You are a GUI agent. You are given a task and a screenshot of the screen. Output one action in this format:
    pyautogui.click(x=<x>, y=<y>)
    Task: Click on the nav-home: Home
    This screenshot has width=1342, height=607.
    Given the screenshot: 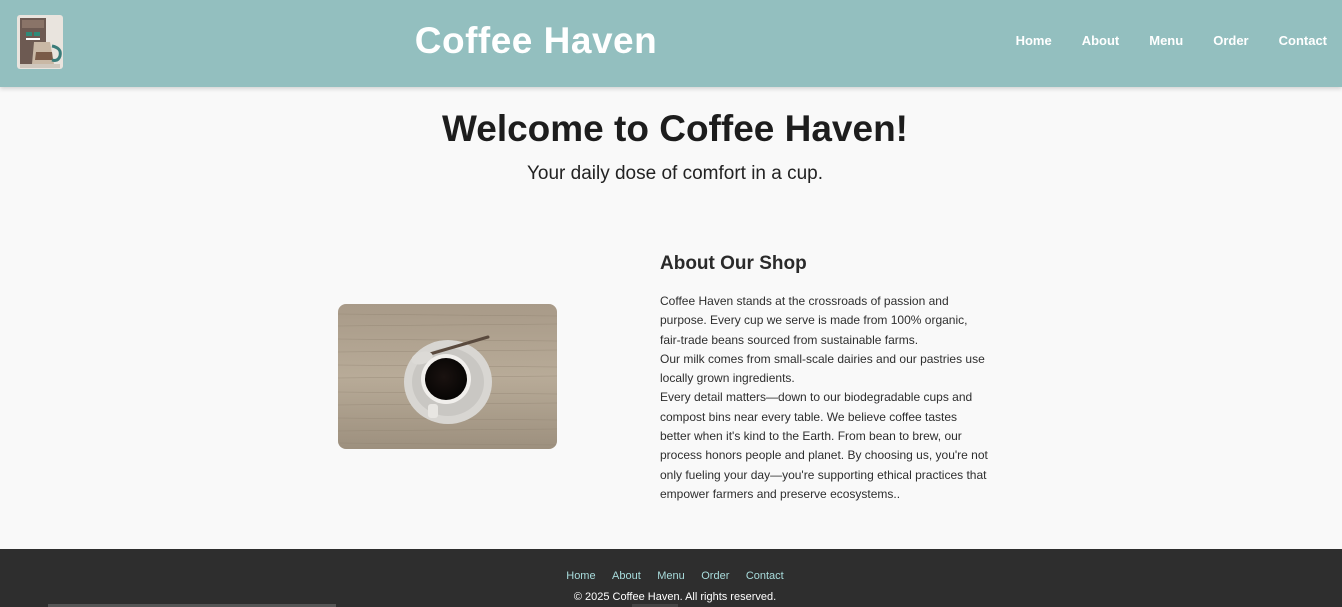 What is the action you would take?
    pyautogui.click(x=1034, y=40)
    